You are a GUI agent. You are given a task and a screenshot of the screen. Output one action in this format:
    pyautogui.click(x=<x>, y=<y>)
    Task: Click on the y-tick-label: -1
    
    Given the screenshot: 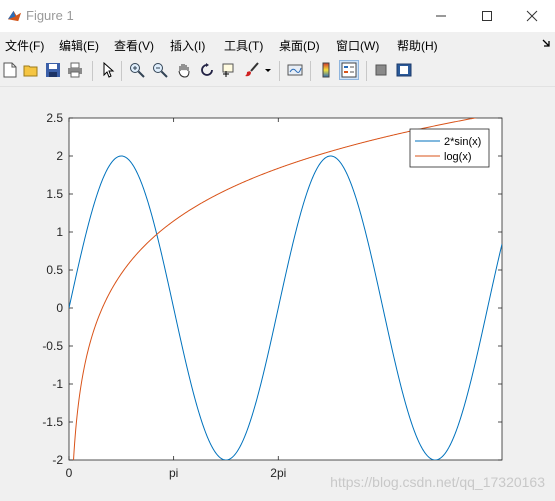 What is the action you would take?
    pyautogui.click(x=57, y=384)
    